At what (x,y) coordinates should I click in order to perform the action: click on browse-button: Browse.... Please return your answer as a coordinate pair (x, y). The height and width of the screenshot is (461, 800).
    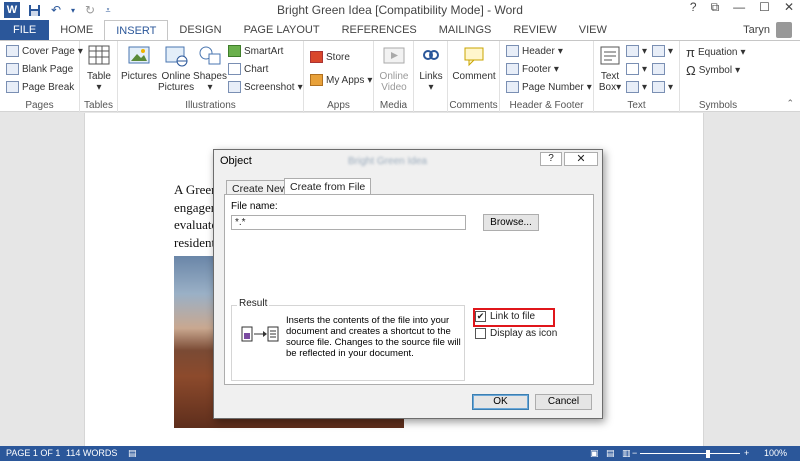
    Looking at the image, I should click on (511, 222).